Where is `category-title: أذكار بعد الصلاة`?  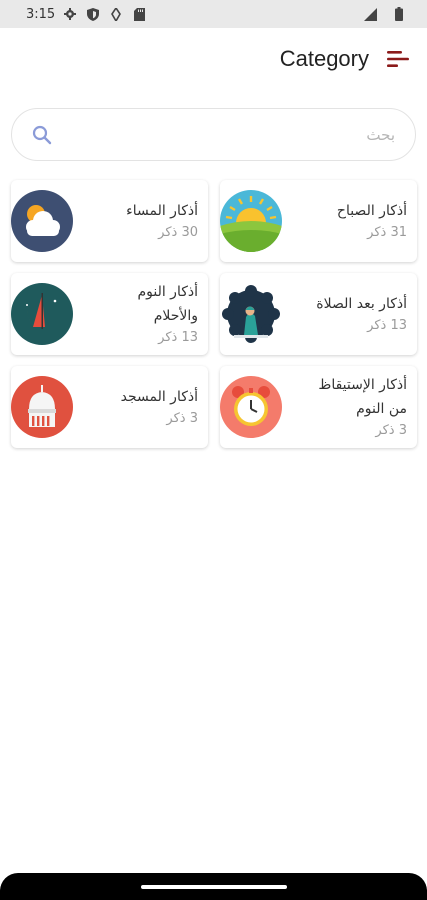
category-title: أذكار بعد الصلاة is located at coordinates (361, 304).